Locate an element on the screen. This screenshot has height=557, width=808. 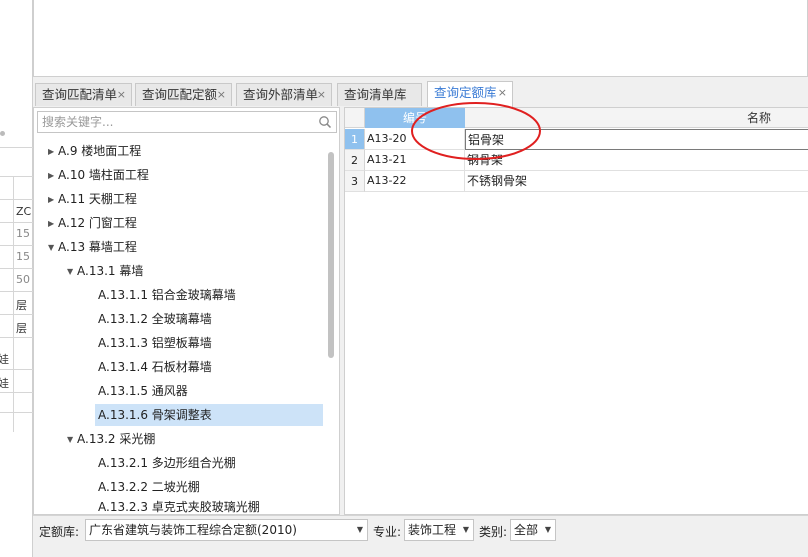
tab-query-quota-library: 查询定额库 × is located at coordinates (470, 94).